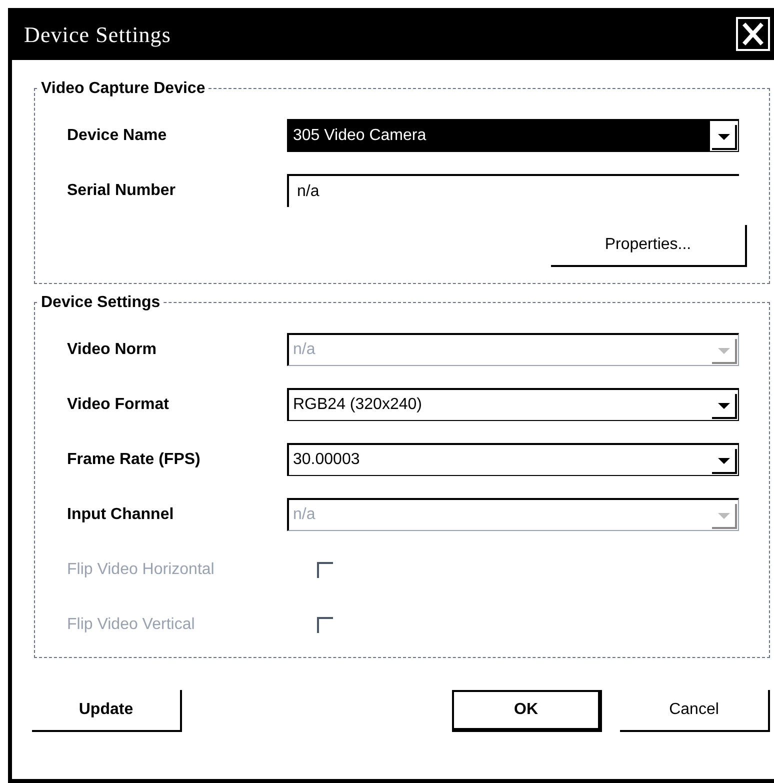 This screenshot has width=774, height=783. What do you see at coordinates (513, 190) in the screenshot?
I see `input-field: n/a` at bounding box center [513, 190].